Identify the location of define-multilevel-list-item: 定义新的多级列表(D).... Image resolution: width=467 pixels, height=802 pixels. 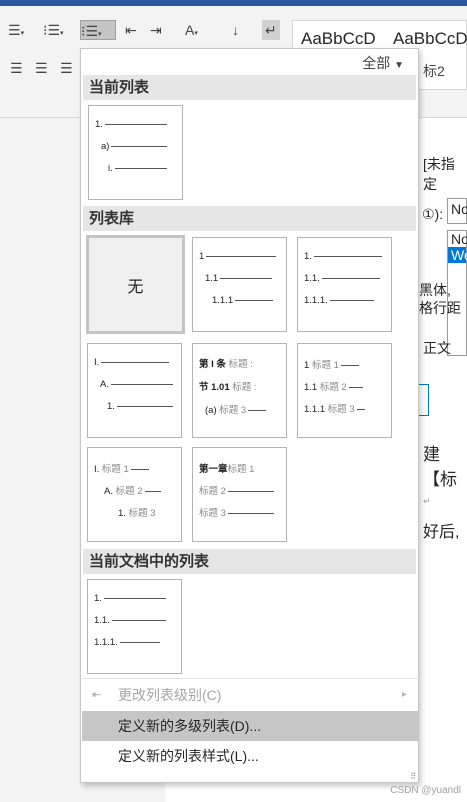
(250, 726).